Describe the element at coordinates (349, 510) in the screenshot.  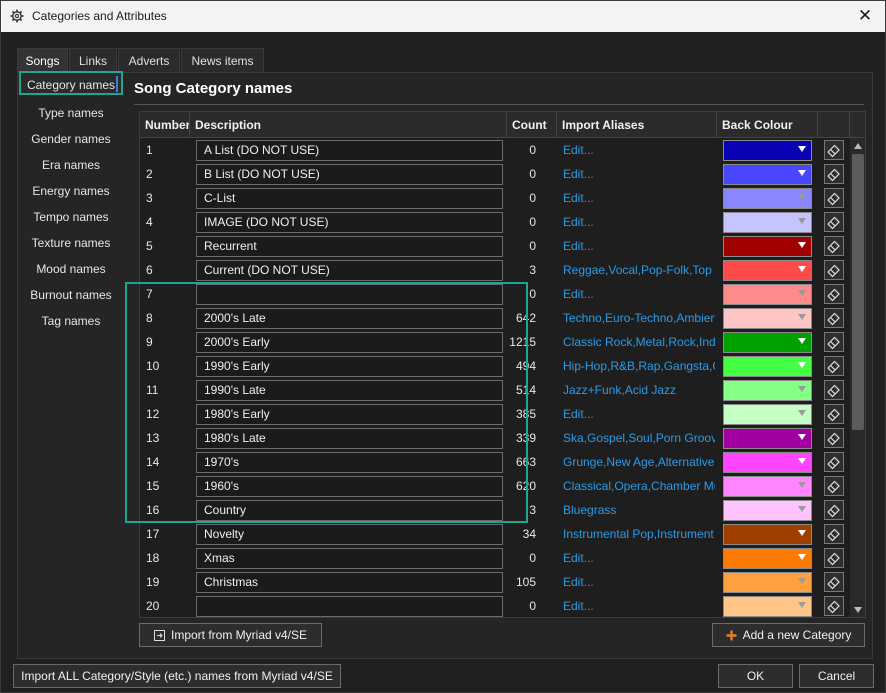
I see `description-input: Country` at that location.